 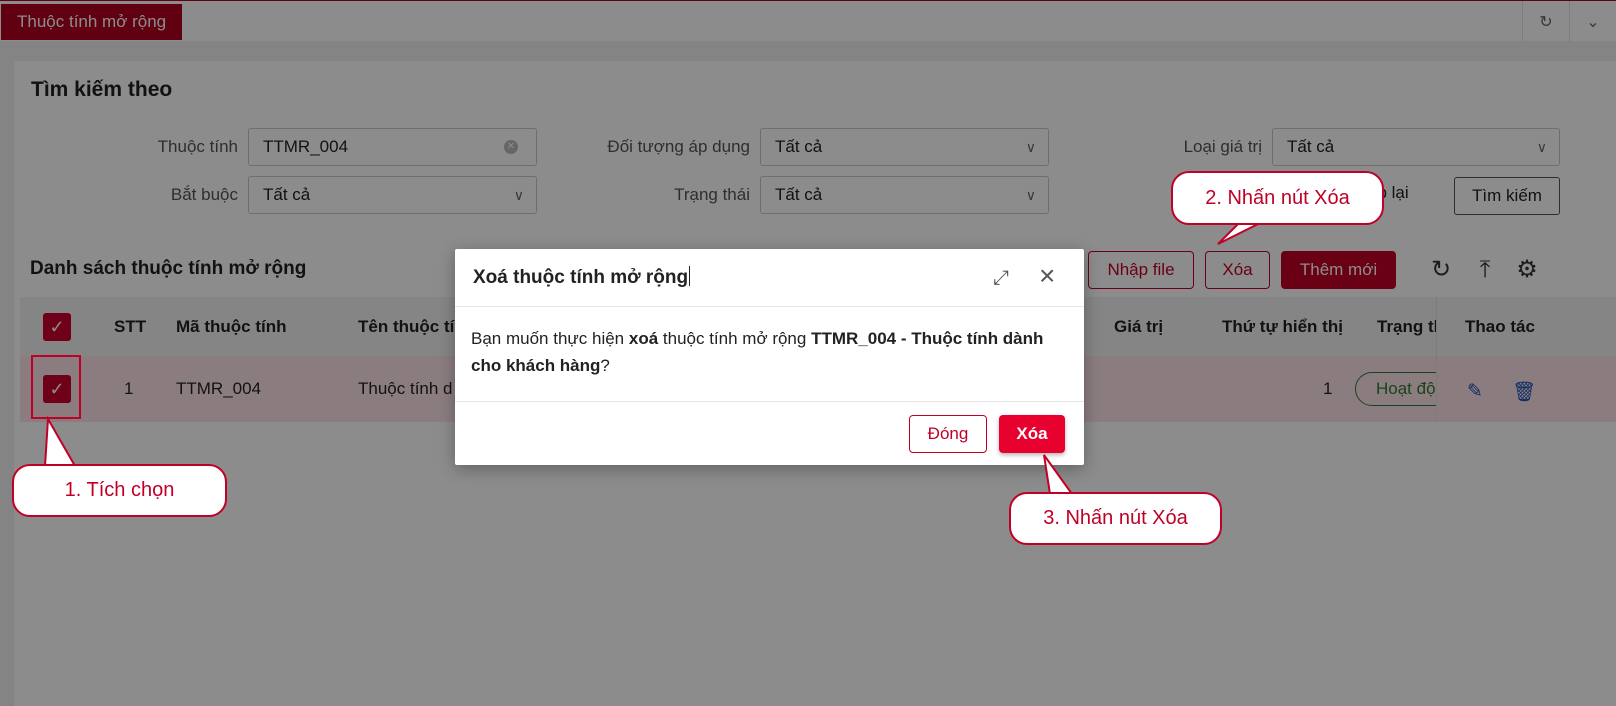 I want to click on callout-step2: 2. Nhấn nút Xóa, so click(x=1277, y=198).